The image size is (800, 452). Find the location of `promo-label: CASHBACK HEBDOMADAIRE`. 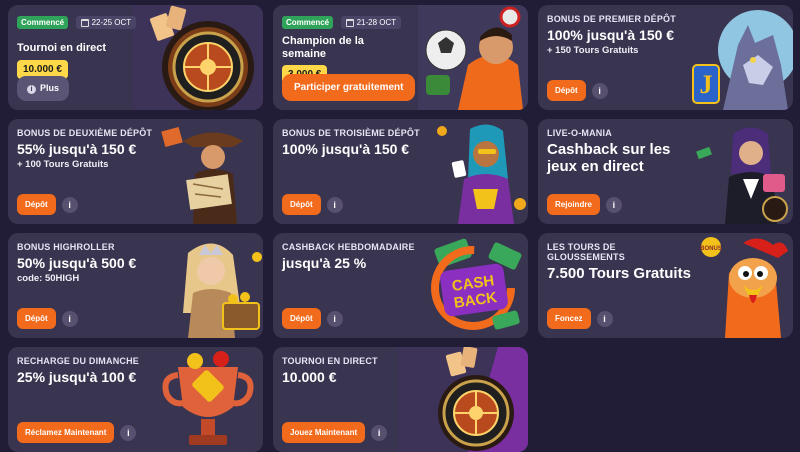

promo-label: CASHBACK HEBDOMADAIRE is located at coordinates (348, 247).